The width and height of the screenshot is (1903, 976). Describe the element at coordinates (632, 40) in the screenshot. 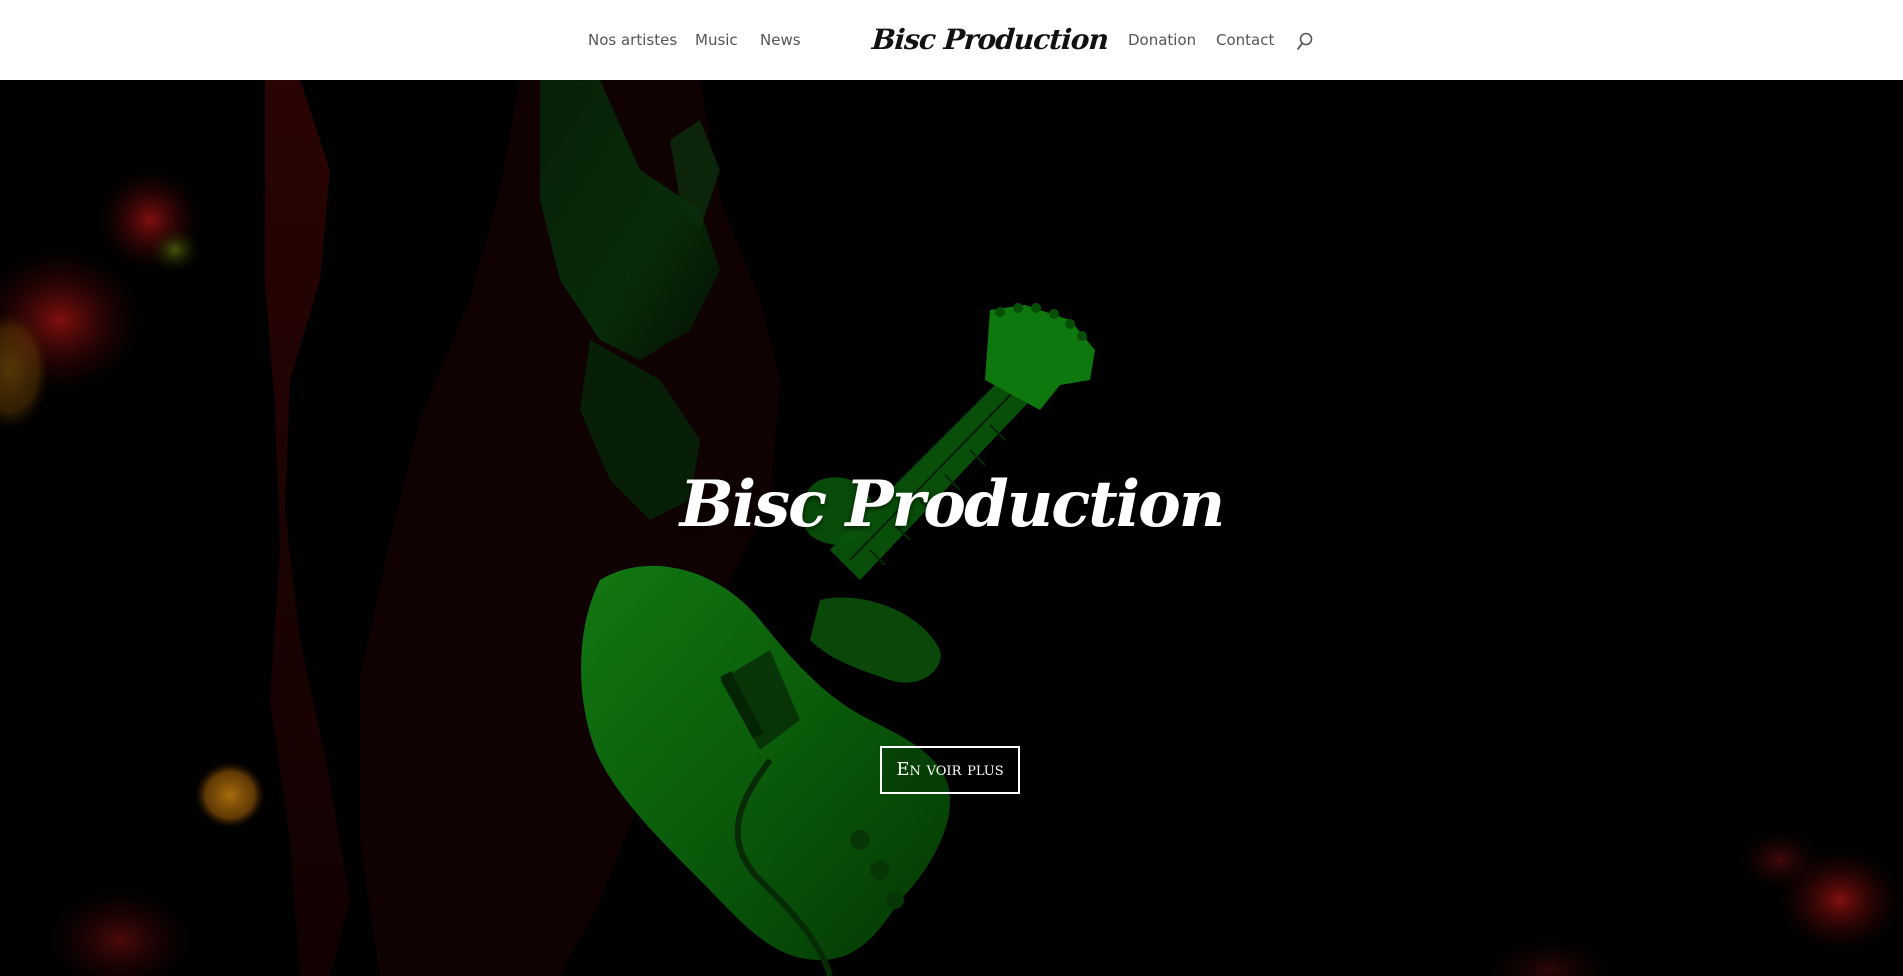

I see `nav-item-nos-artistes: Nos artistes` at that location.